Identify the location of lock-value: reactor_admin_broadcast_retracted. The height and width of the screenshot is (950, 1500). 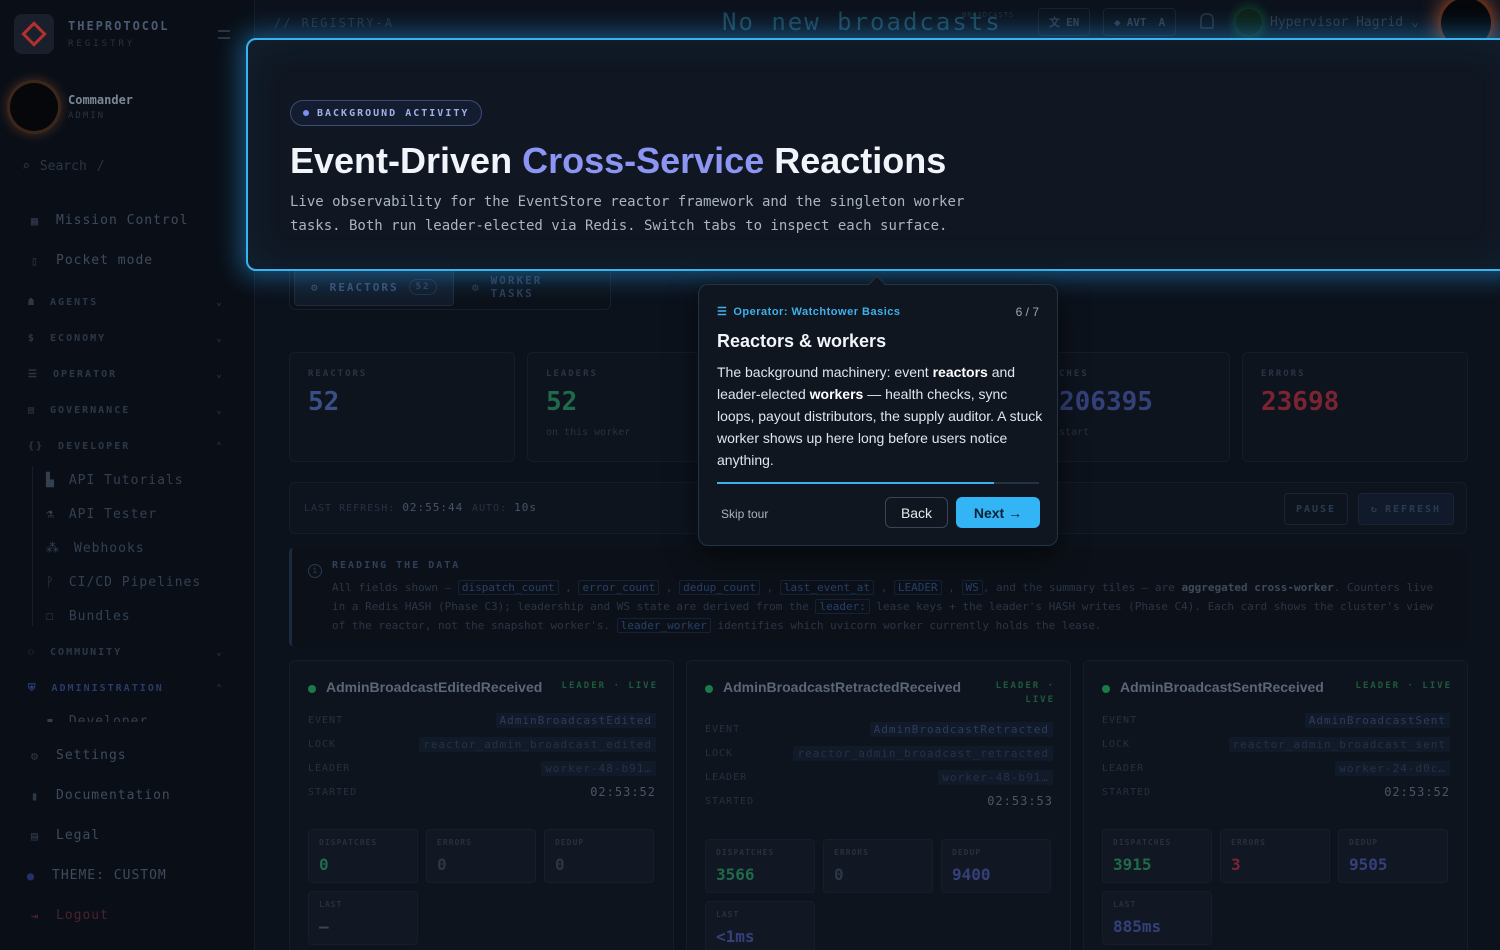
(923, 753).